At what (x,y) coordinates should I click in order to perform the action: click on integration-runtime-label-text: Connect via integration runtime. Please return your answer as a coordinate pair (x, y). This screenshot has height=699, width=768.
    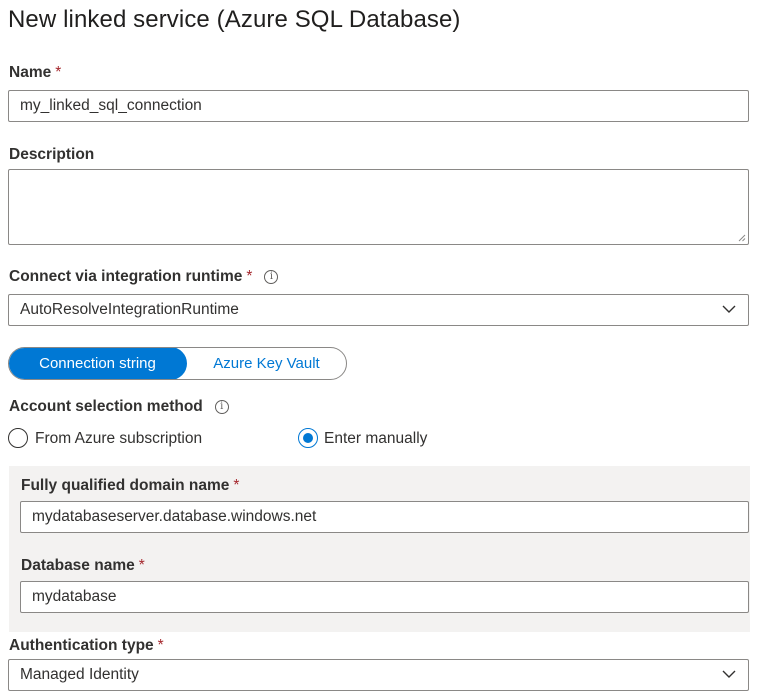
    Looking at the image, I should click on (126, 276).